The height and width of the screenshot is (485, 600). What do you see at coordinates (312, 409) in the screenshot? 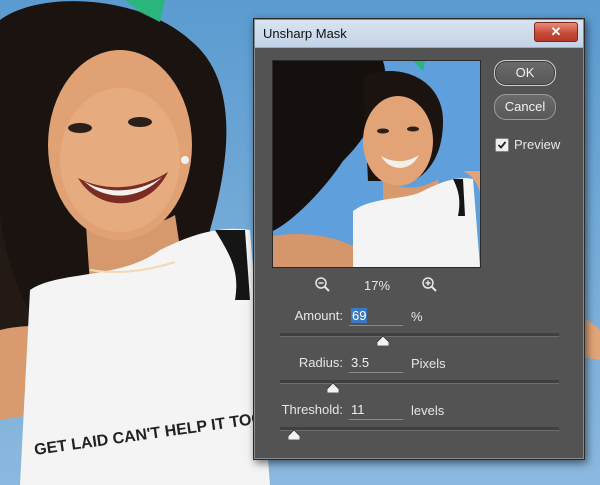
I see `threshold-label: Threshold:` at bounding box center [312, 409].